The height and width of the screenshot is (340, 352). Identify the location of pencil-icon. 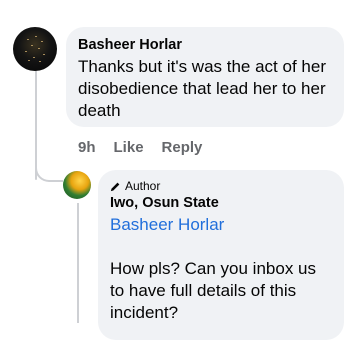
(115, 186).